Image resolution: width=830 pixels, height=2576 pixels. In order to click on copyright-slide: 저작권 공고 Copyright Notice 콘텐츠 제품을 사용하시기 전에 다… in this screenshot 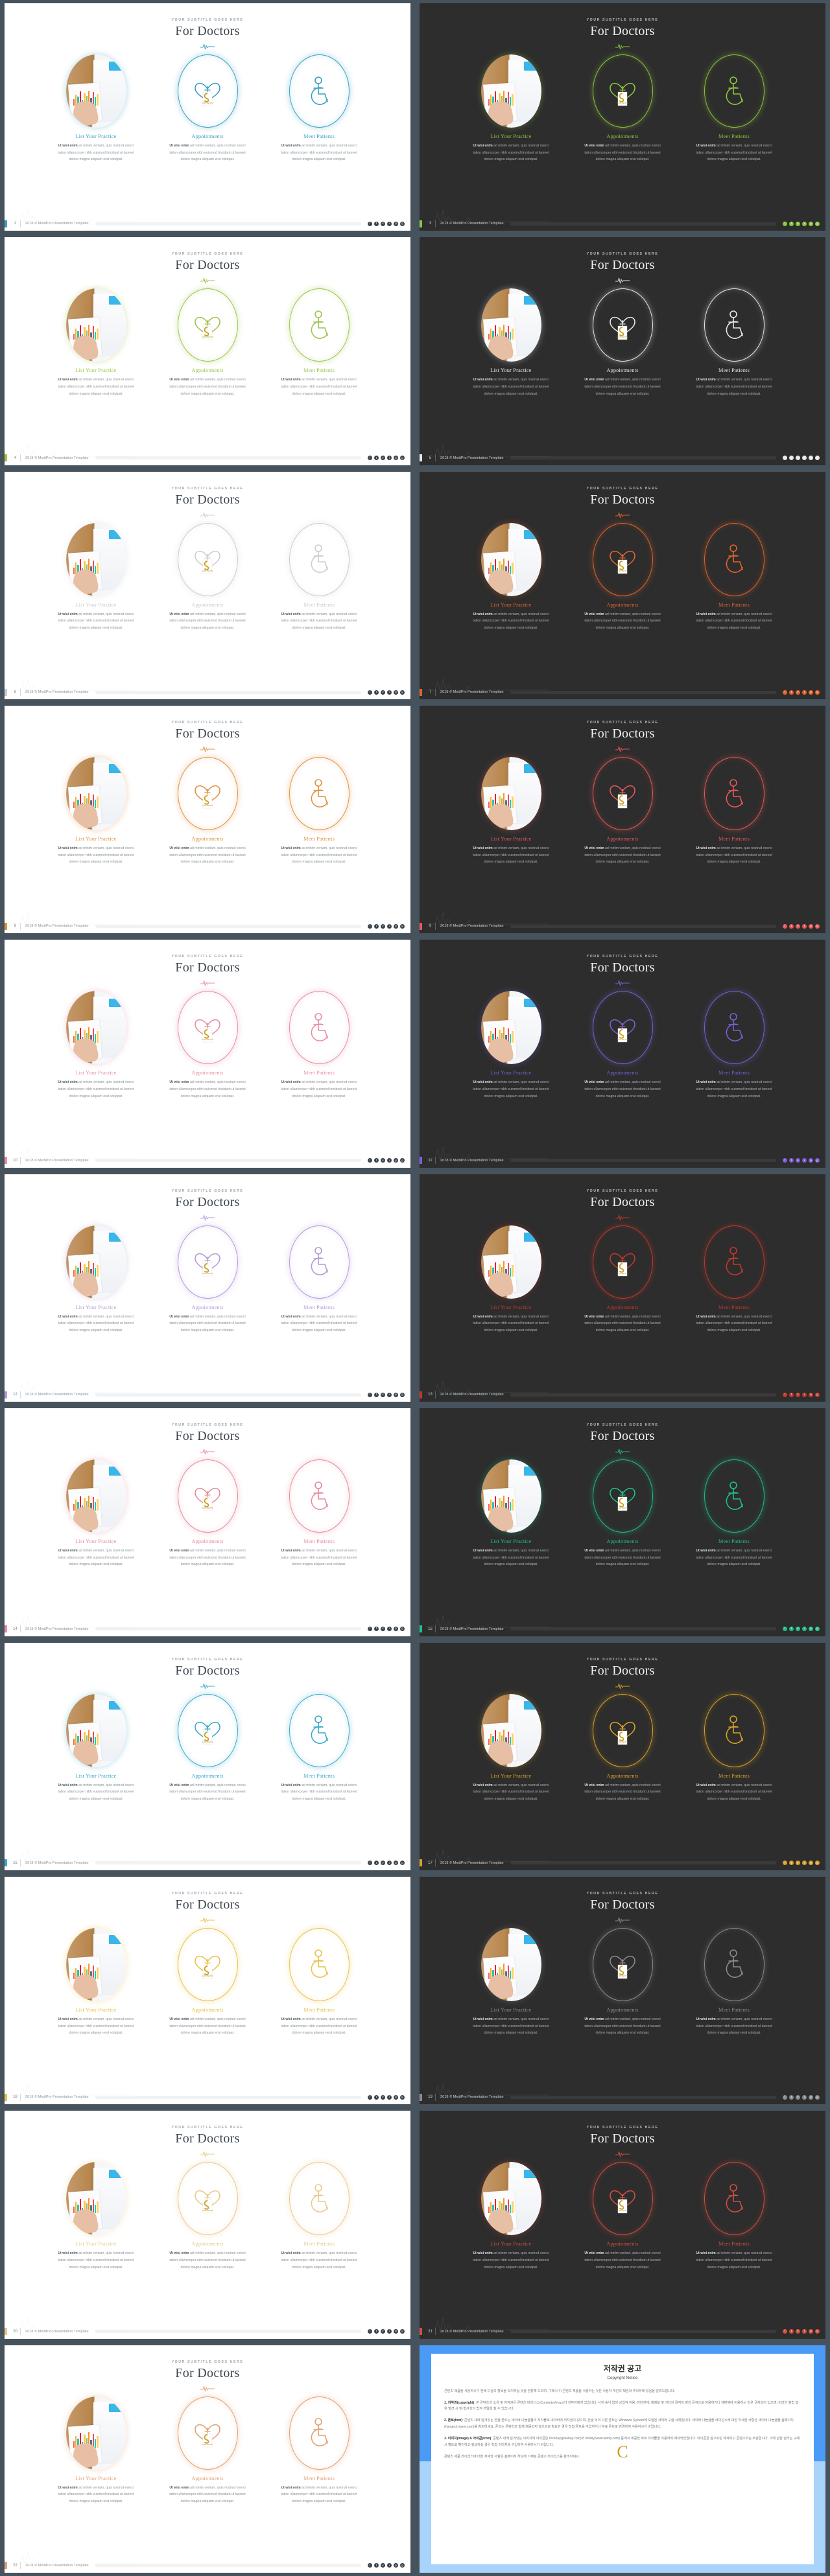, I will do `click(622, 2459)`.